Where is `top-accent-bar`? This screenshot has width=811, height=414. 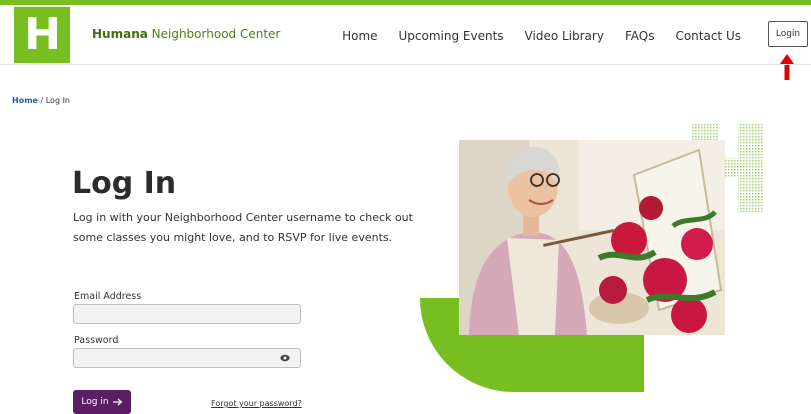 top-accent-bar is located at coordinates (405, 2).